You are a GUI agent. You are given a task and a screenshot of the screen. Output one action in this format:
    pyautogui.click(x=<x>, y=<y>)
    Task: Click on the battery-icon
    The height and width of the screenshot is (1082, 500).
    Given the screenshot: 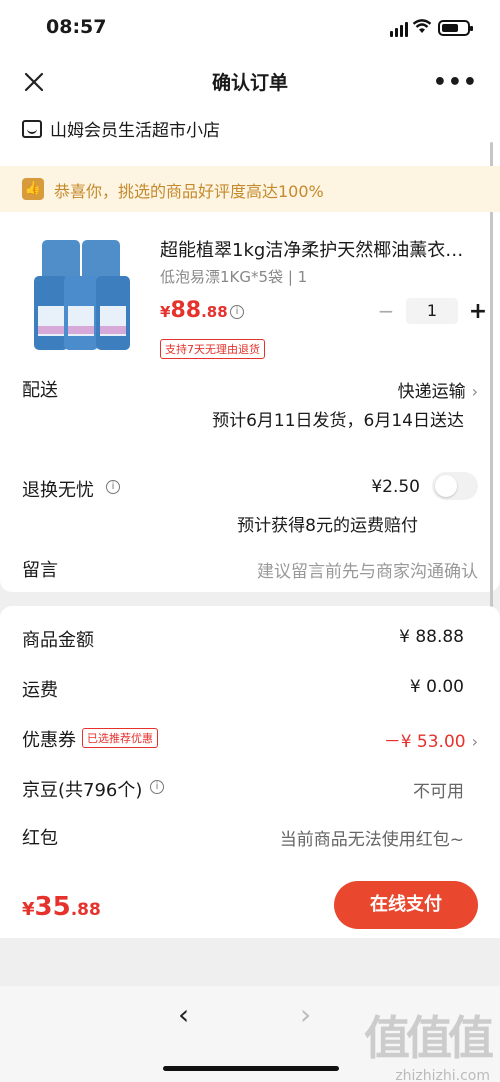 What is the action you would take?
    pyautogui.click(x=455, y=28)
    